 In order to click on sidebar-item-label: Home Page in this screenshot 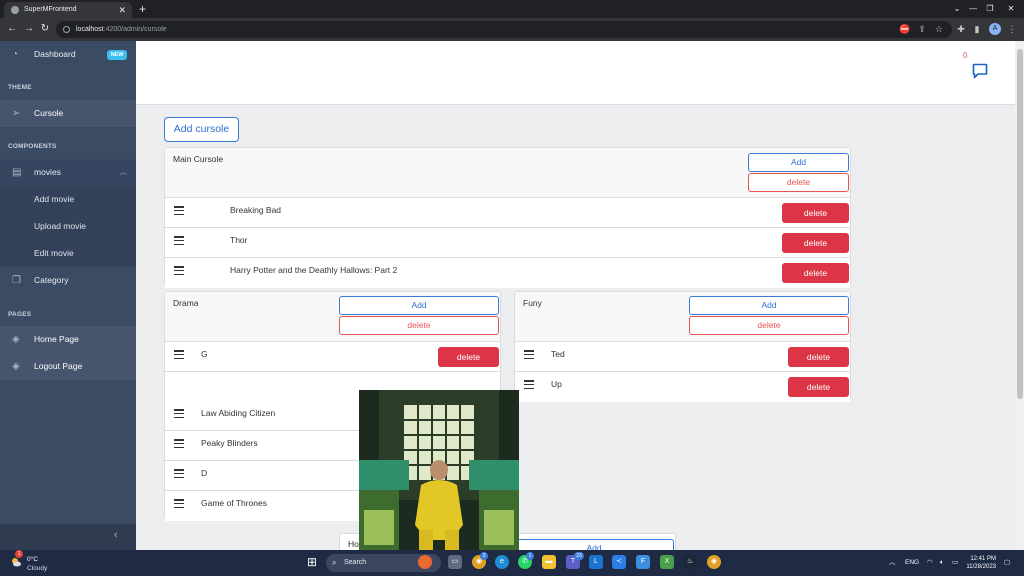, I will do `click(56, 339)`.